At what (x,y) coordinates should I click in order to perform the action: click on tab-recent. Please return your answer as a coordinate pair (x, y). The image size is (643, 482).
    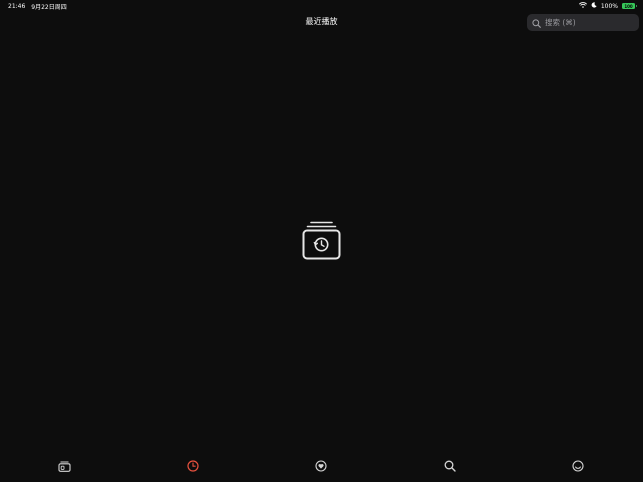
    Looking at the image, I should click on (193, 466).